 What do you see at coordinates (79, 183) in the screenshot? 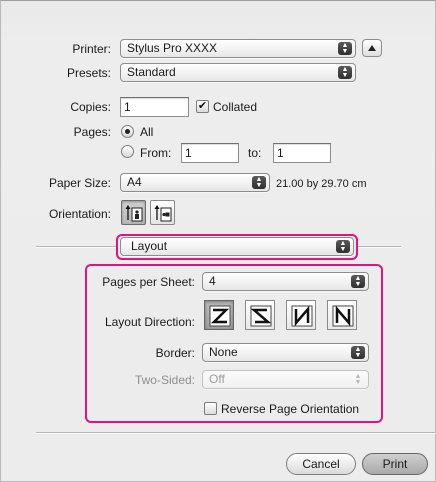
I see `paper-size-label: Paper Size:` at bounding box center [79, 183].